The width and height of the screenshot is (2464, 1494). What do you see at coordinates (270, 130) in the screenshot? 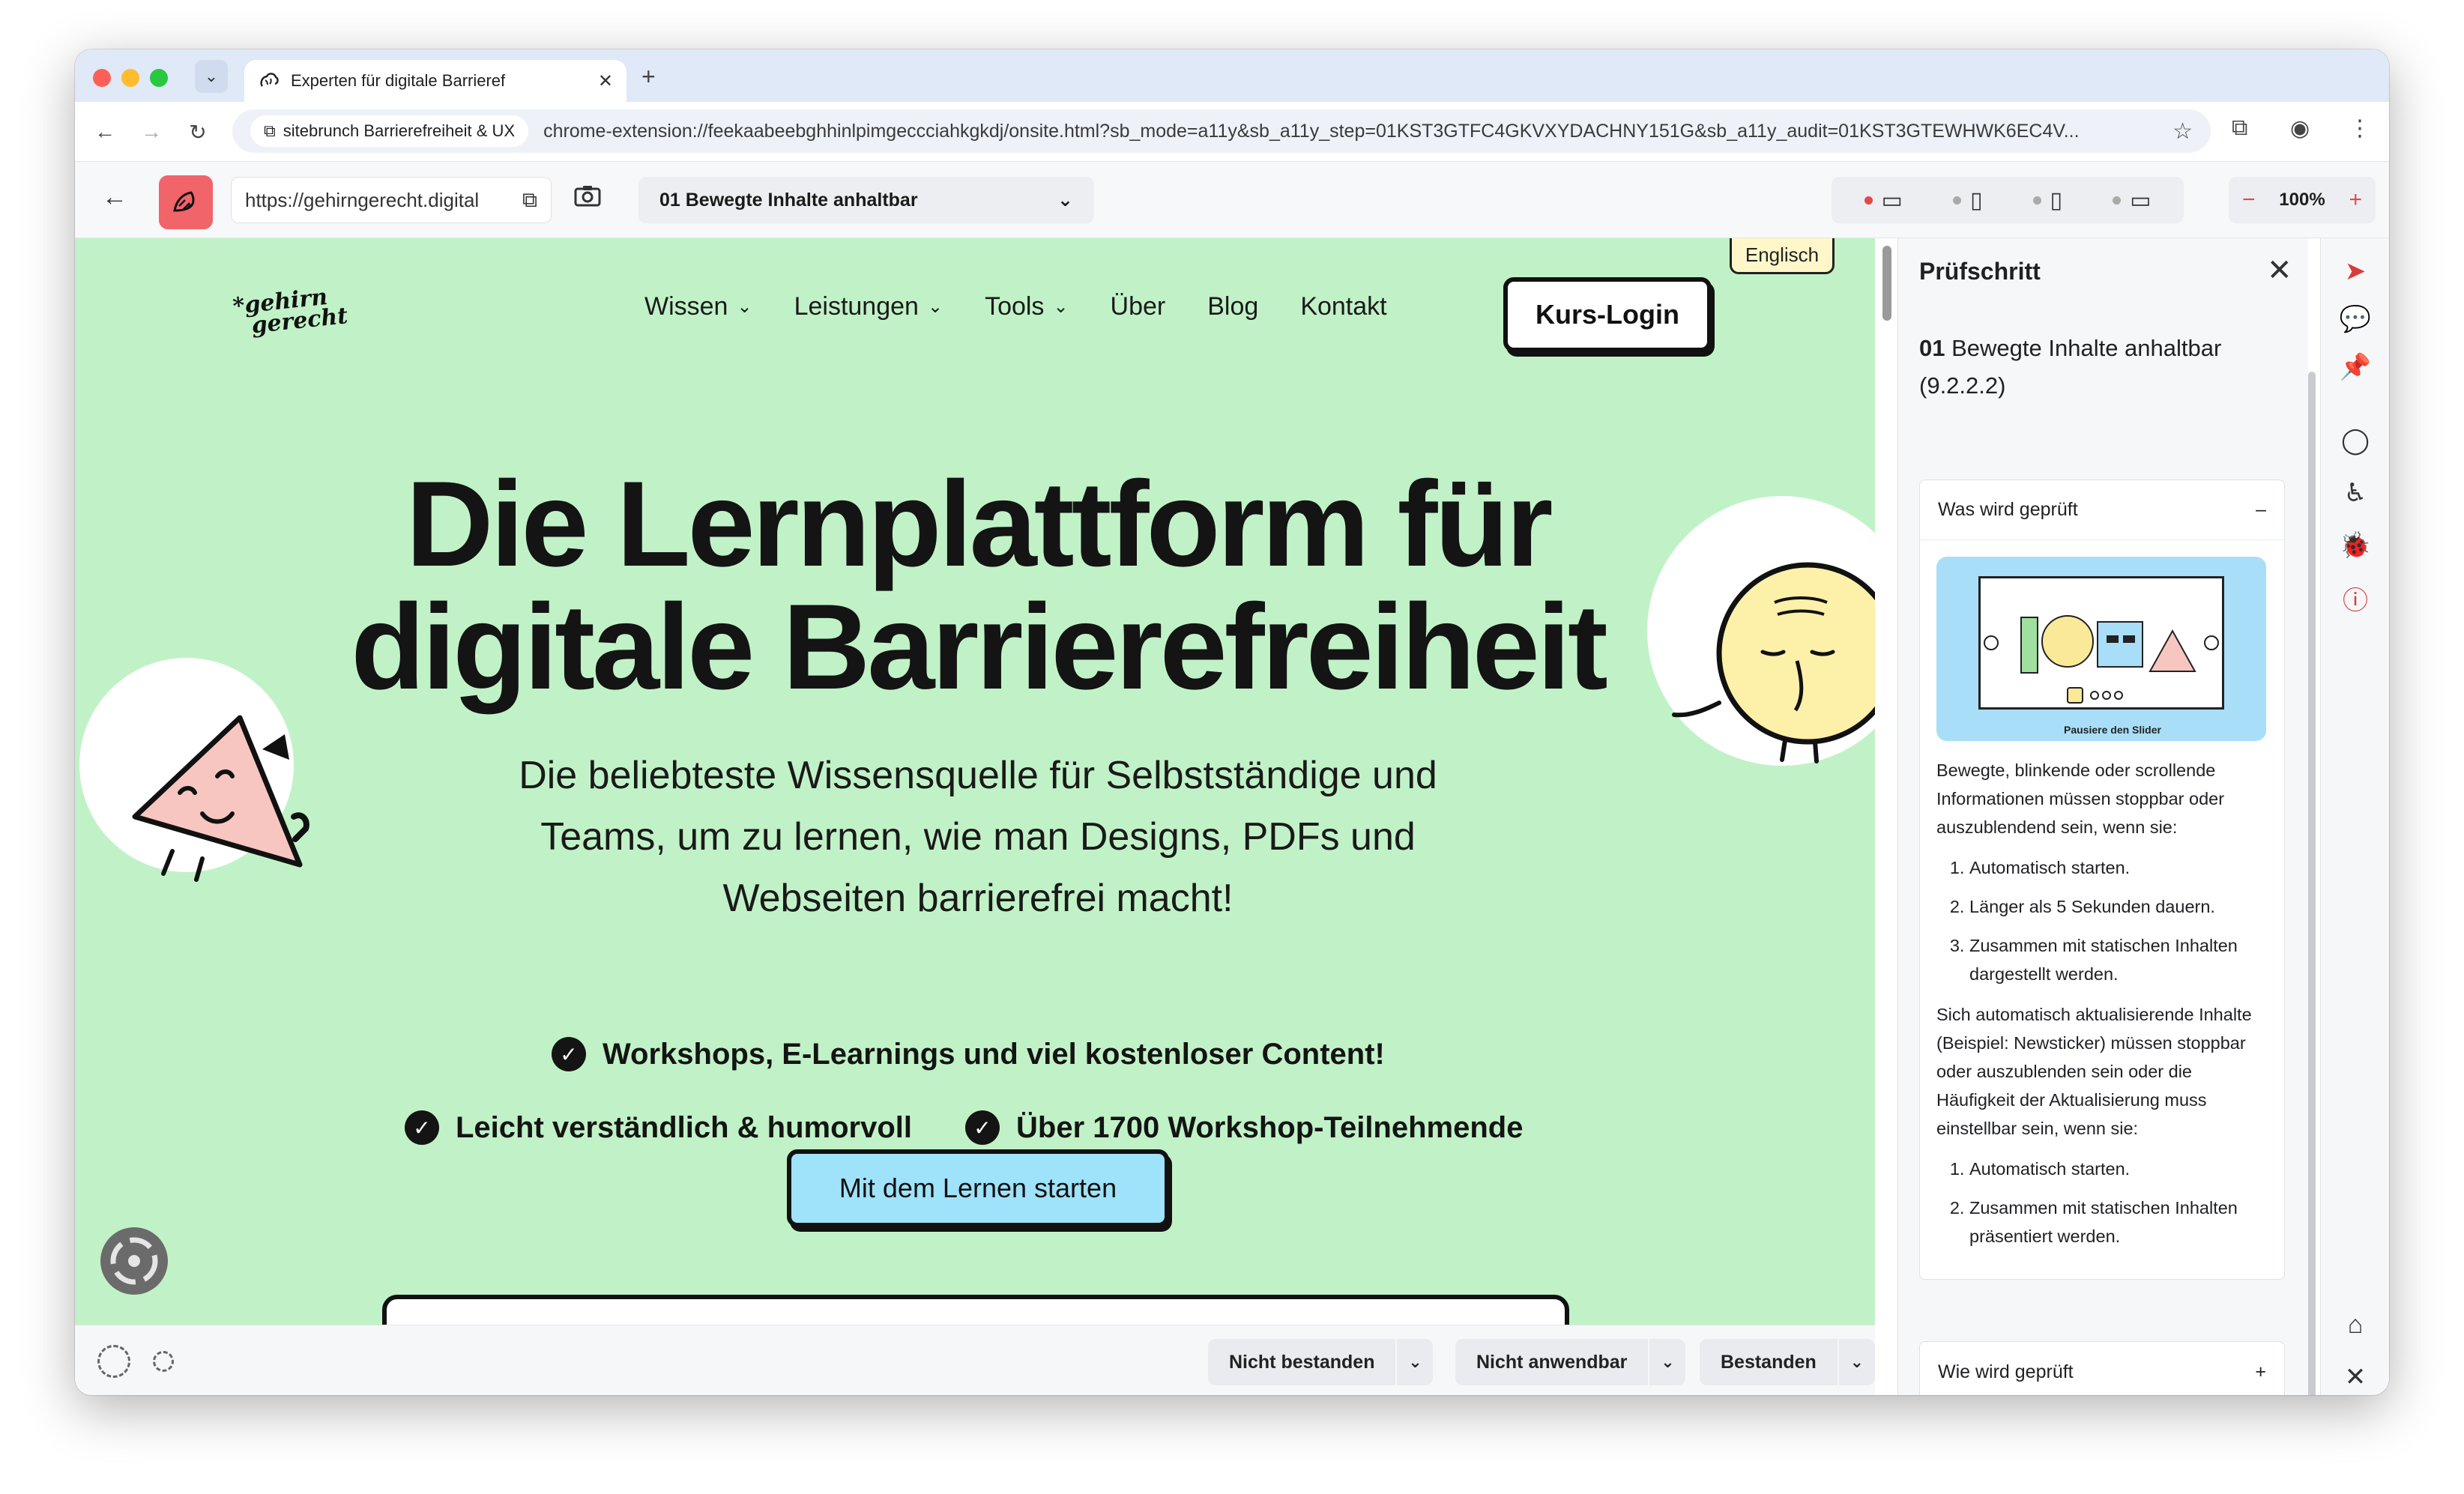
I see `extension-puzzle-icon: ⧉` at bounding box center [270, 130].